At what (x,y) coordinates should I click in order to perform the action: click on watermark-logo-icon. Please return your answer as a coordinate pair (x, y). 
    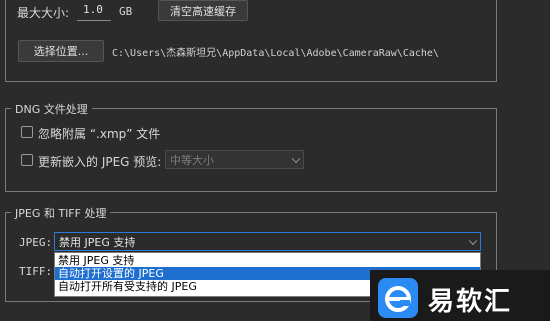
    Looking at the image, I should click on (398, 298).